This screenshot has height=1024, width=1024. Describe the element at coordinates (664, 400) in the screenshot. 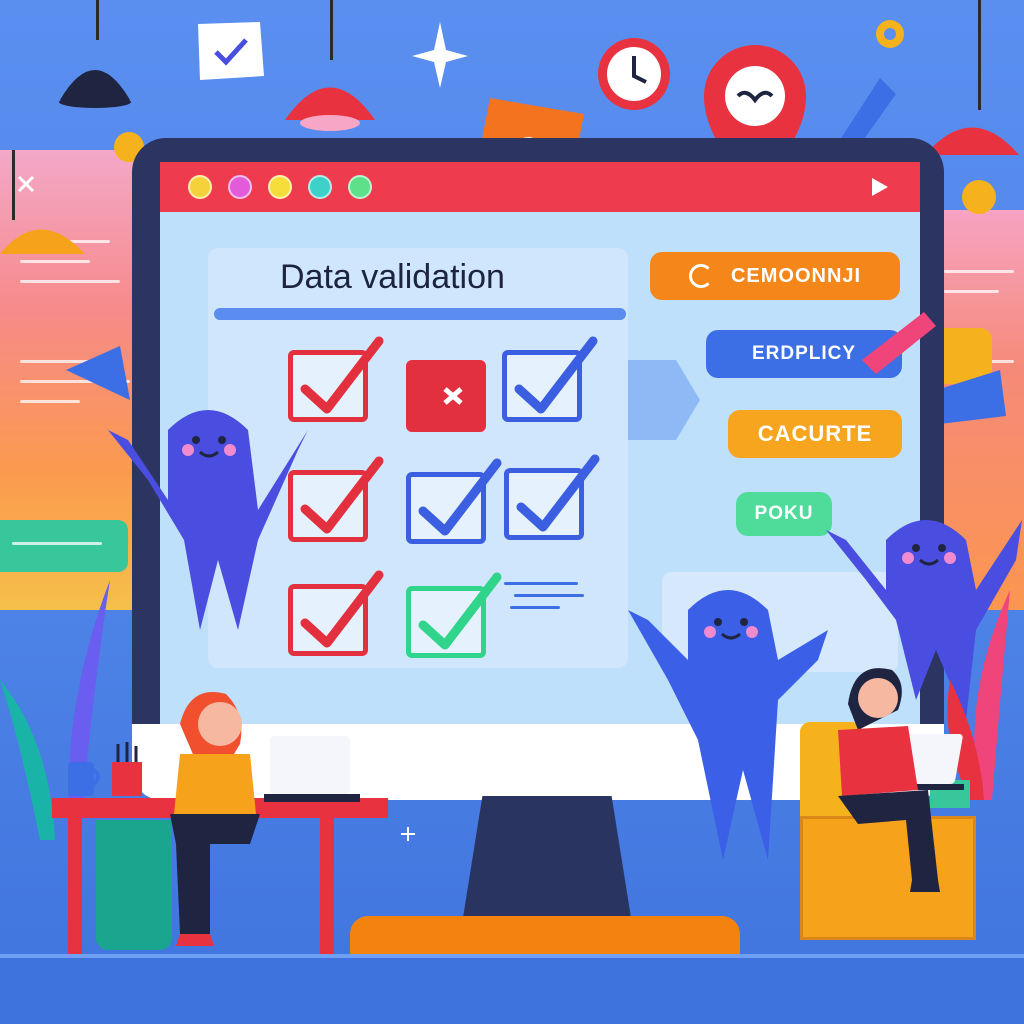

I see `chevron-right-icon` at that location.